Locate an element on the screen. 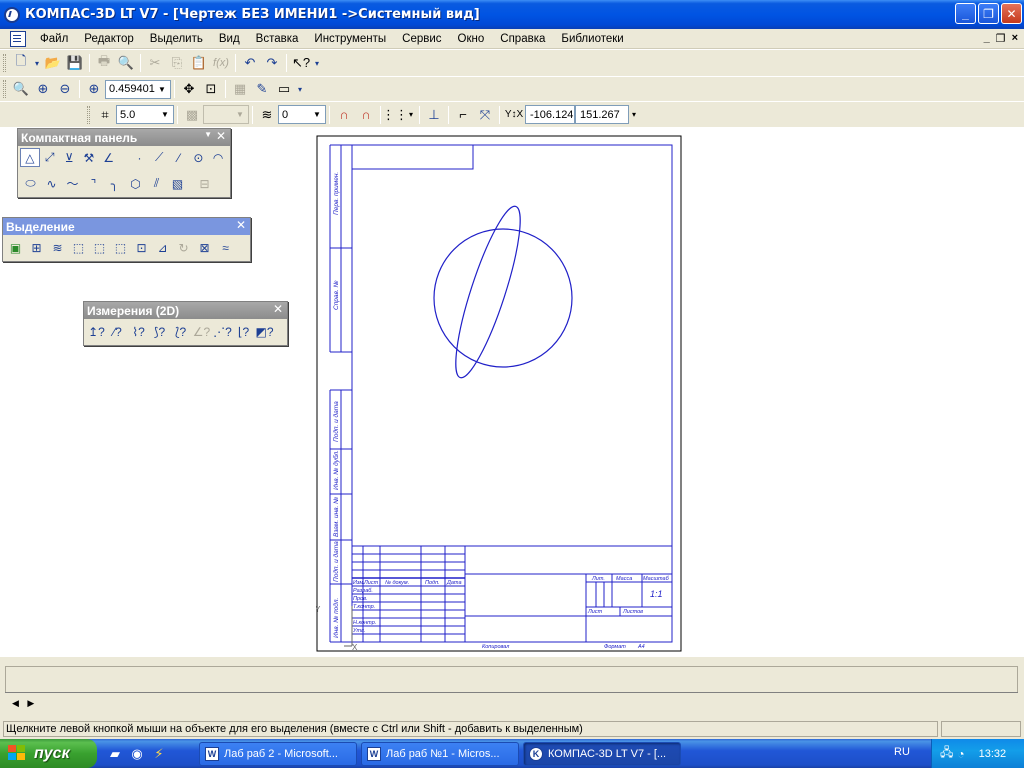 This screenshot has width=1024, height=768. edit-tab-icon: ⚒ is located at coordinates (89, 157).